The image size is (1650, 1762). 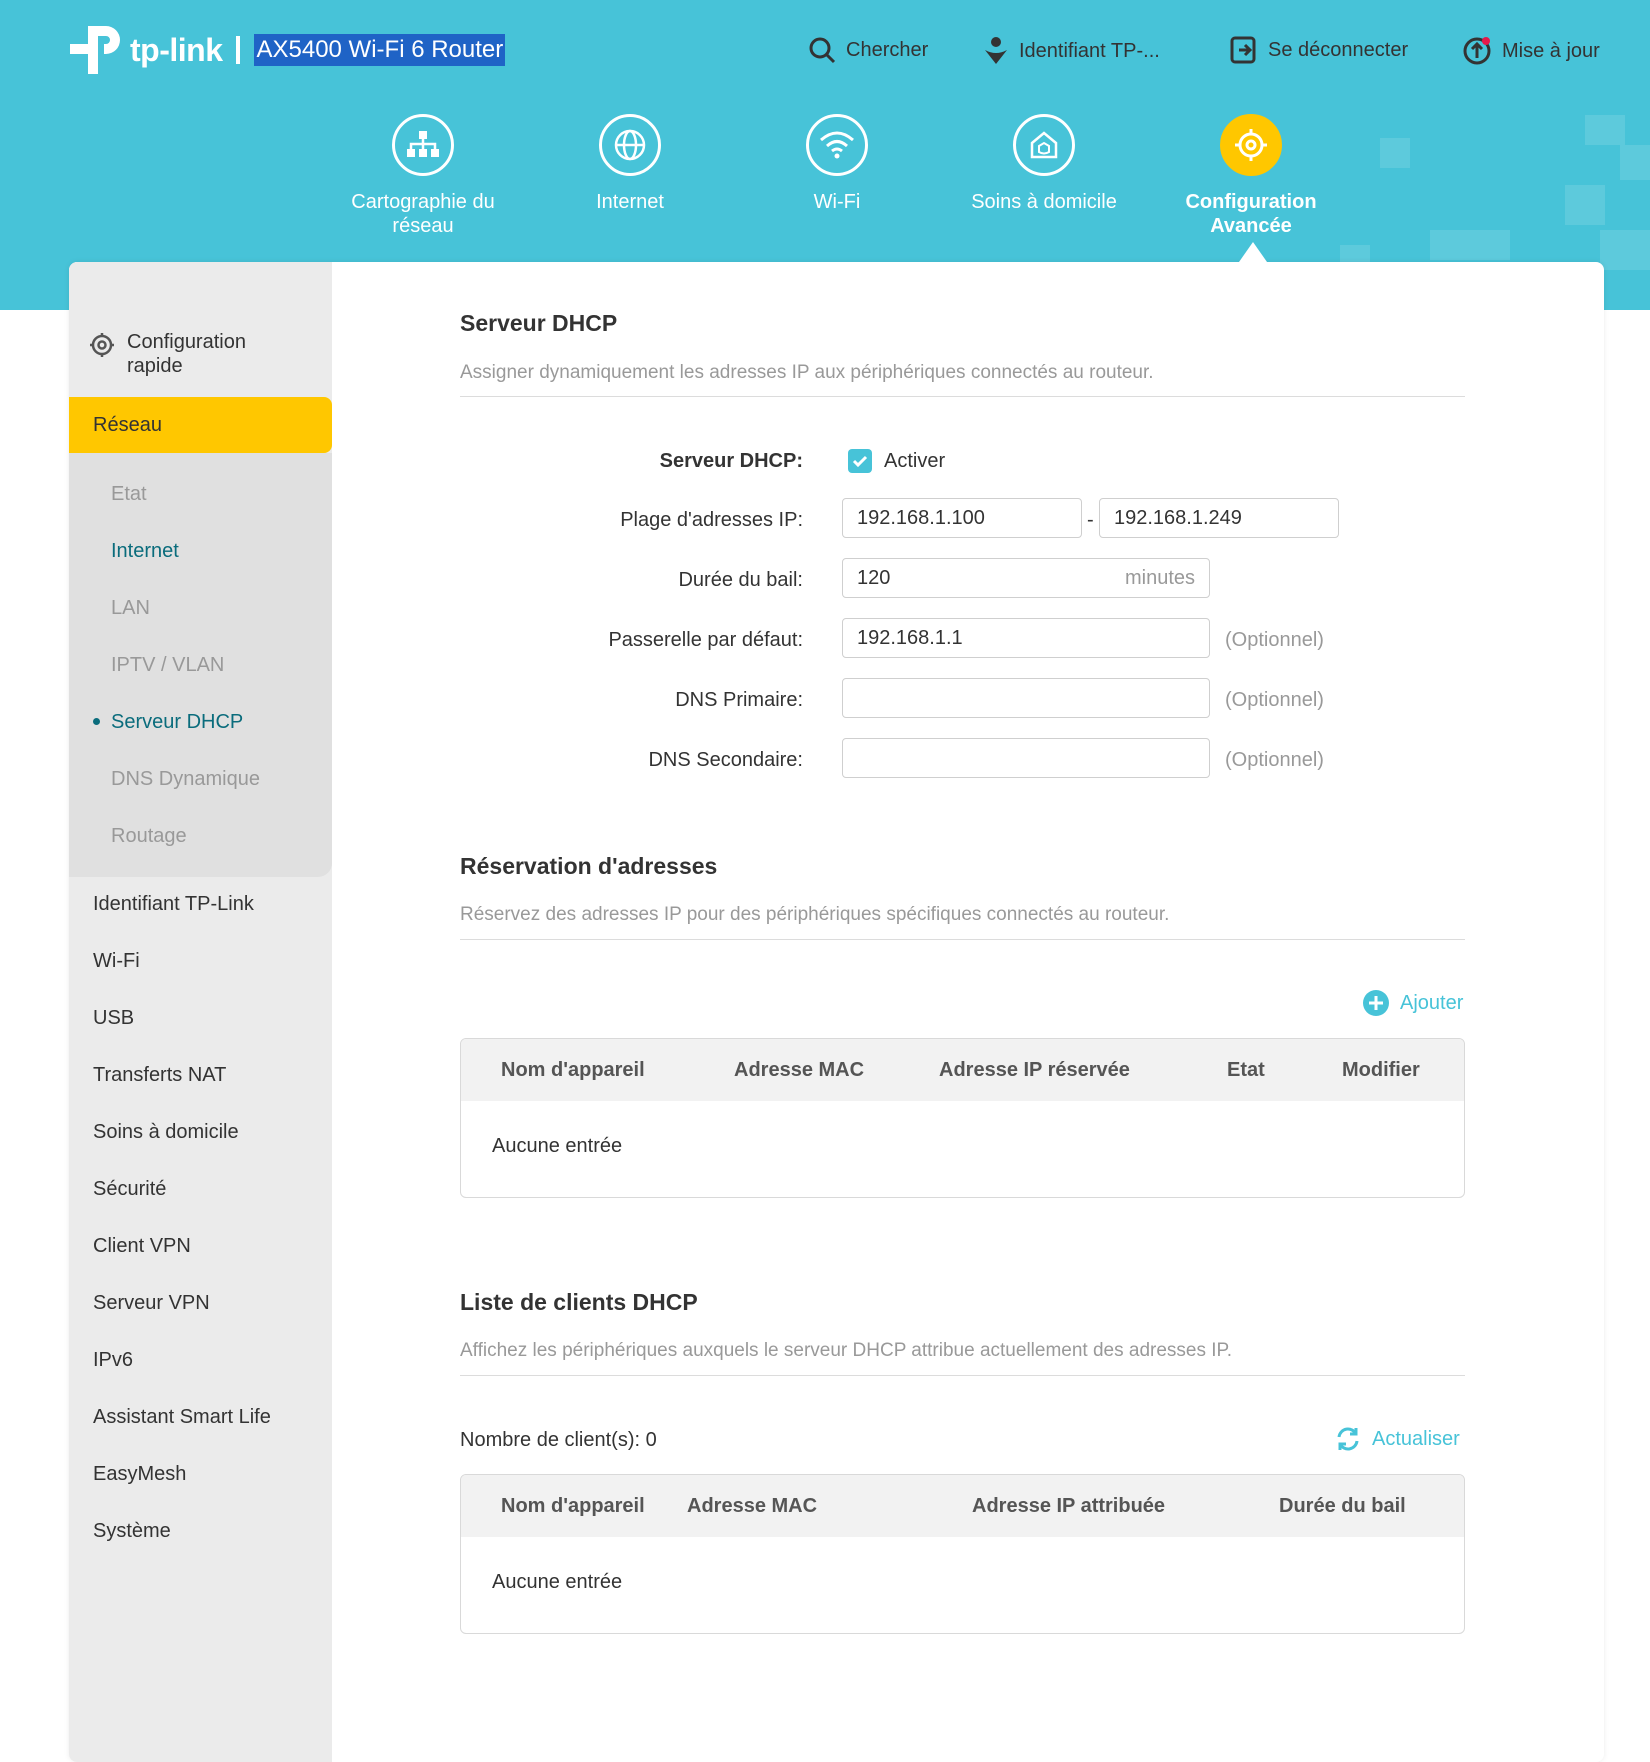 What do you see at coordinates (176, 49) in the screenshot?
I see `logo-text: tp-link` at bounding box center [176, 49].